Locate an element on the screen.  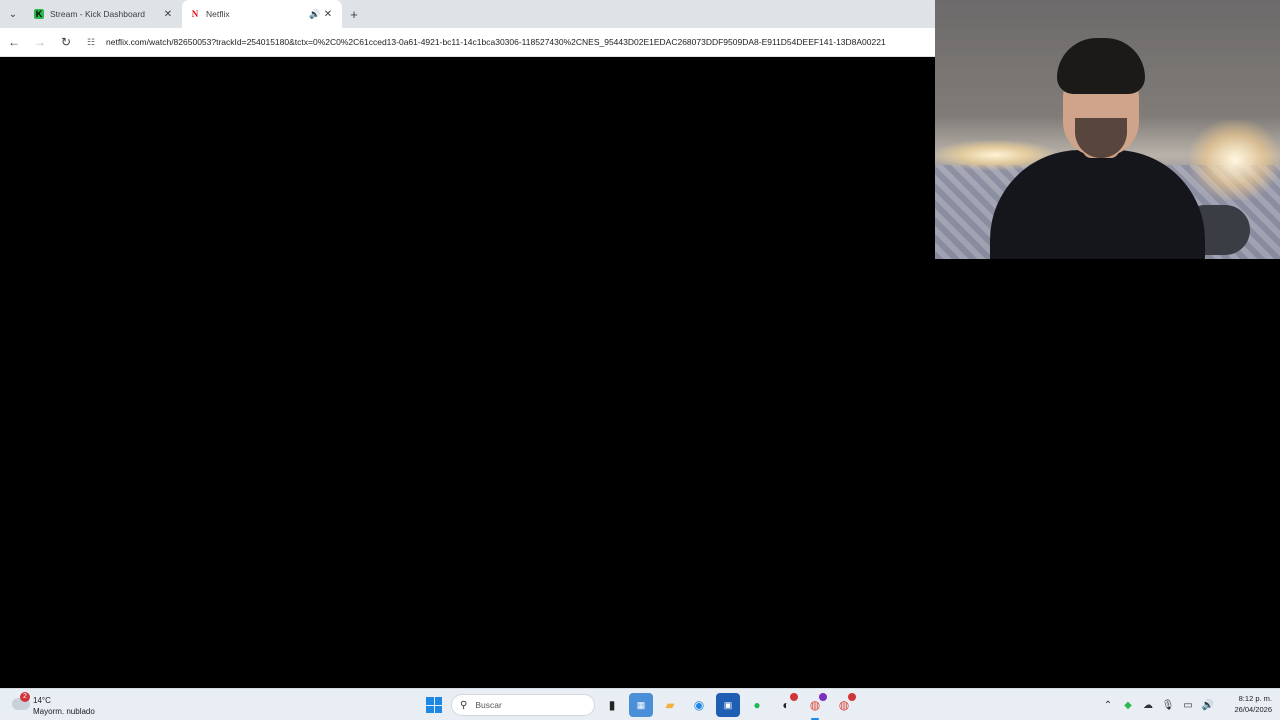
tab-title: Netflix is located at coordinates (218, 14).